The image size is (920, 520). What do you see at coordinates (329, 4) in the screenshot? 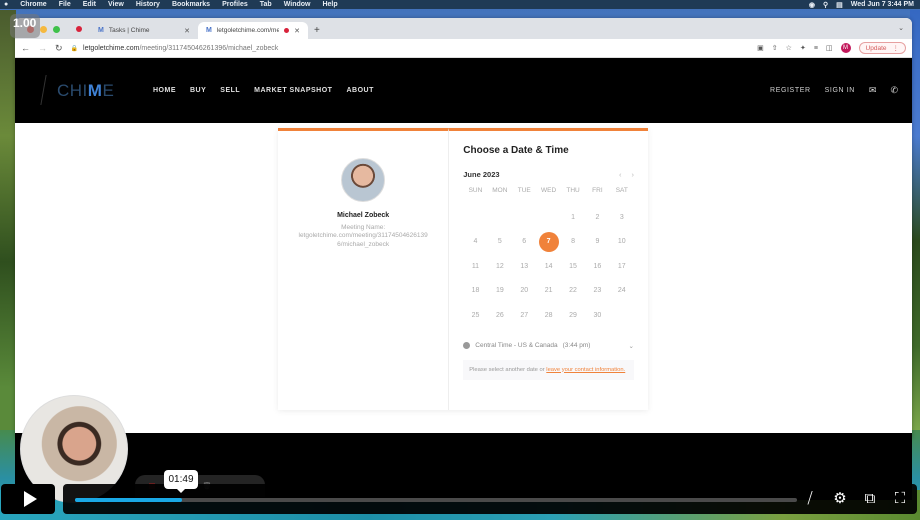
I see `menu-help: Help` at bounding box center [329, 4].